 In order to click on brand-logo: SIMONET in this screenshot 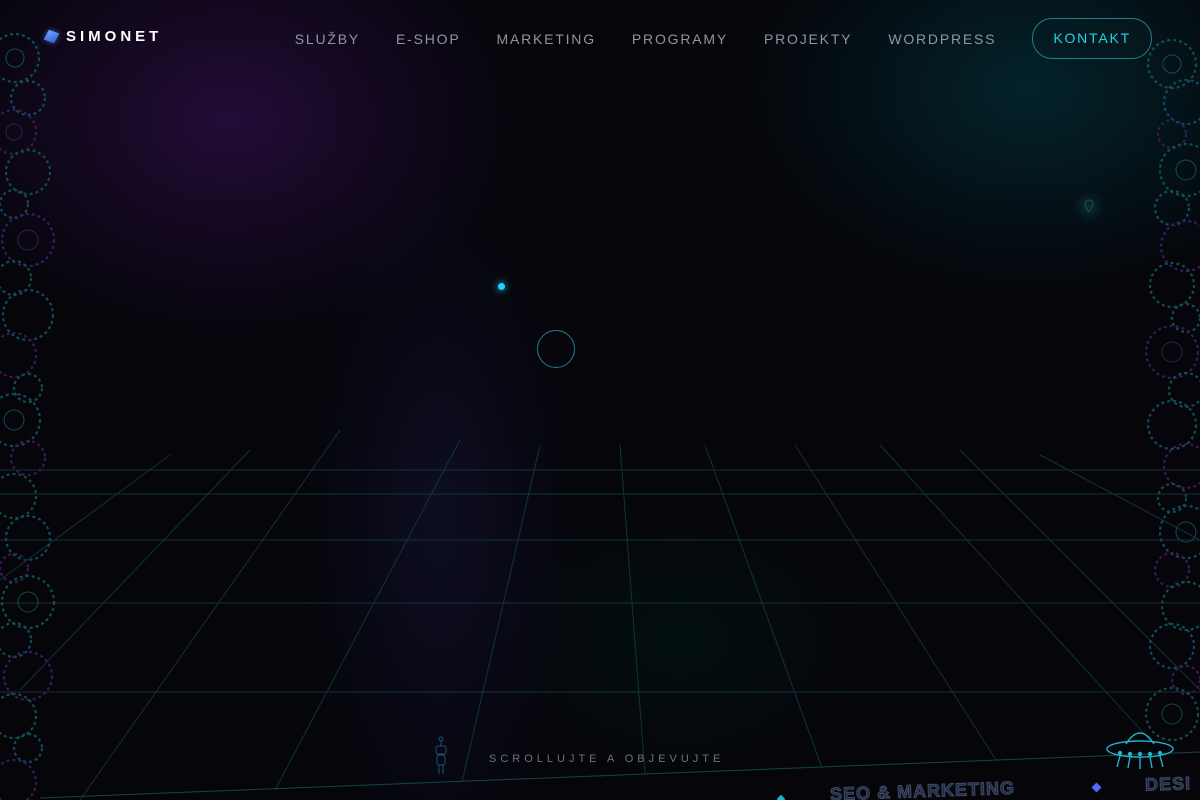, I will do `click(103, 36)`.